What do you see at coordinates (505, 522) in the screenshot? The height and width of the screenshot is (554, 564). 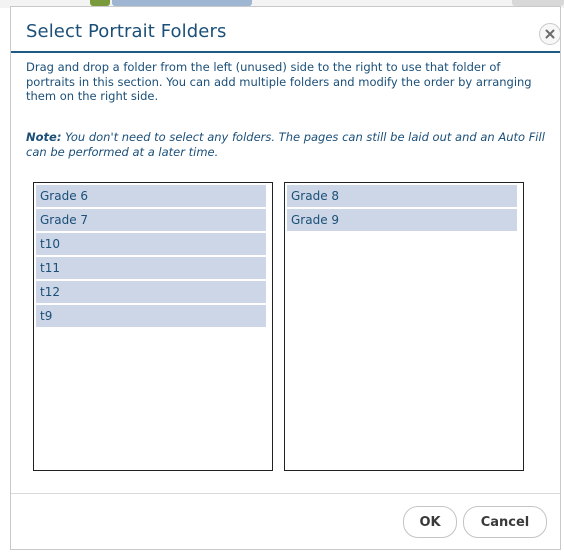 I see `cancel-button: Cancel` at bounding box center [505, 522].